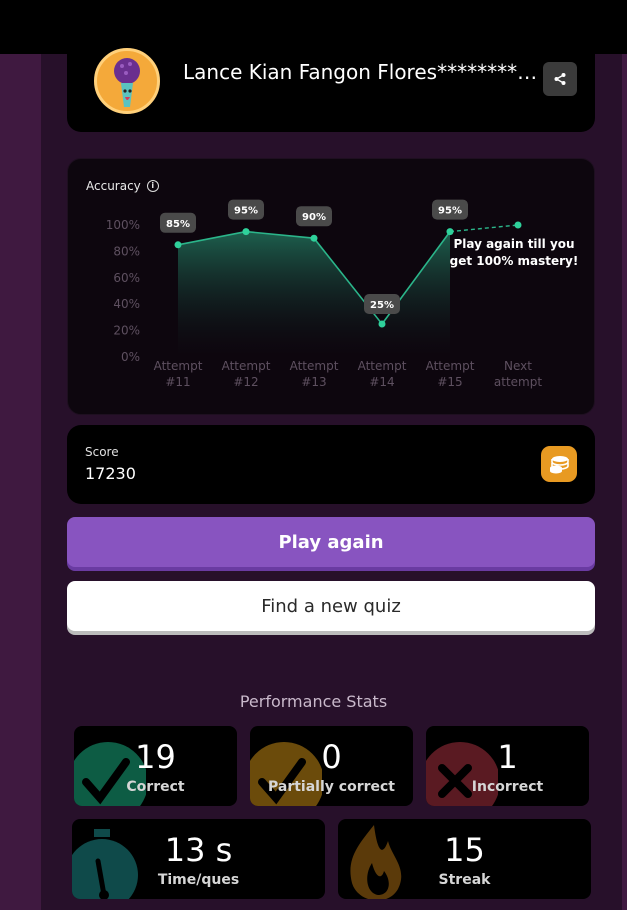  Describe the element at coordinates (126, 331) in the screenshot. I see `y-tick-label: 20%` at that location.